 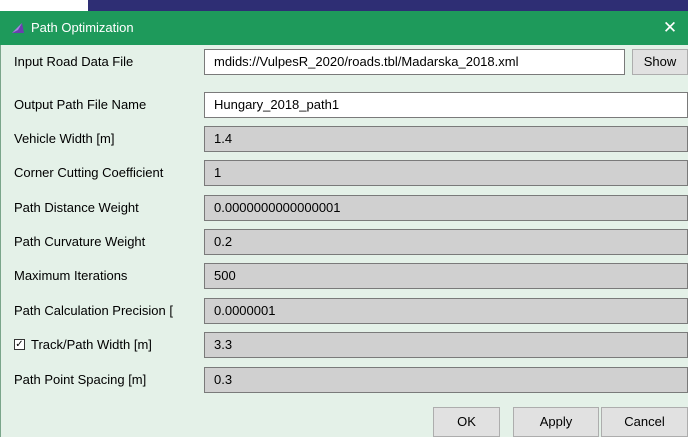 What do you see at coordinates (74, 61) in the screenshot?
I see `input-road-data-file-label: Input Road Data File` at bounding box center [74, 61].